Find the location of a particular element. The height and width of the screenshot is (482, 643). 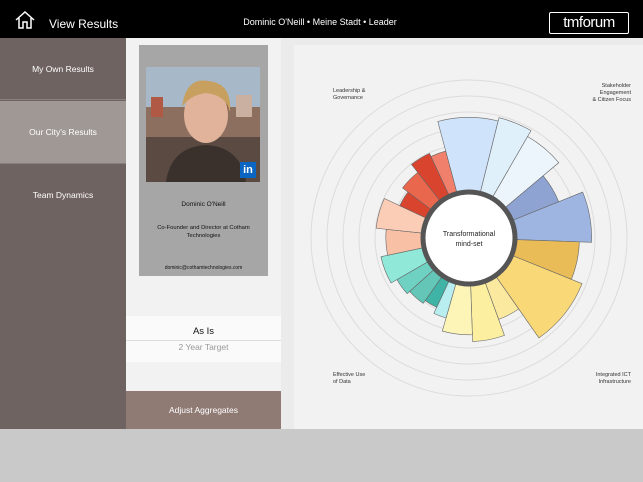

home-icon is located at coordinates (25, 20).